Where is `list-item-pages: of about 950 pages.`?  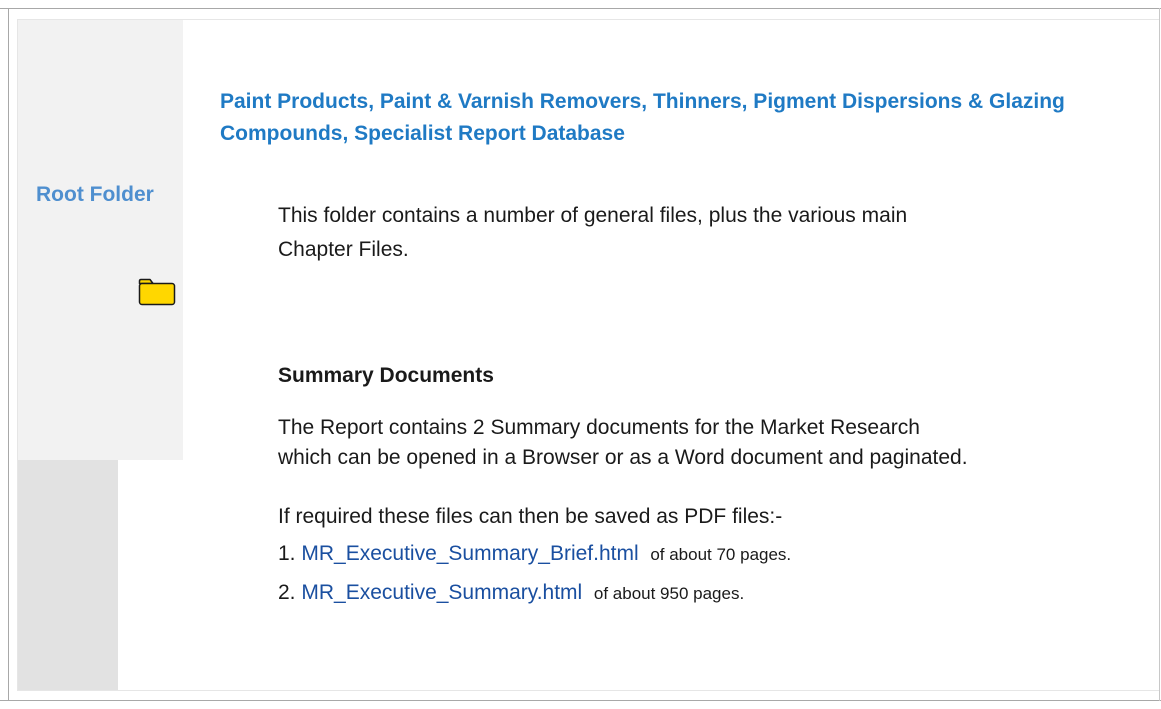
list-item-pages: of about 950 pages. is located at coordinates (669, 593).